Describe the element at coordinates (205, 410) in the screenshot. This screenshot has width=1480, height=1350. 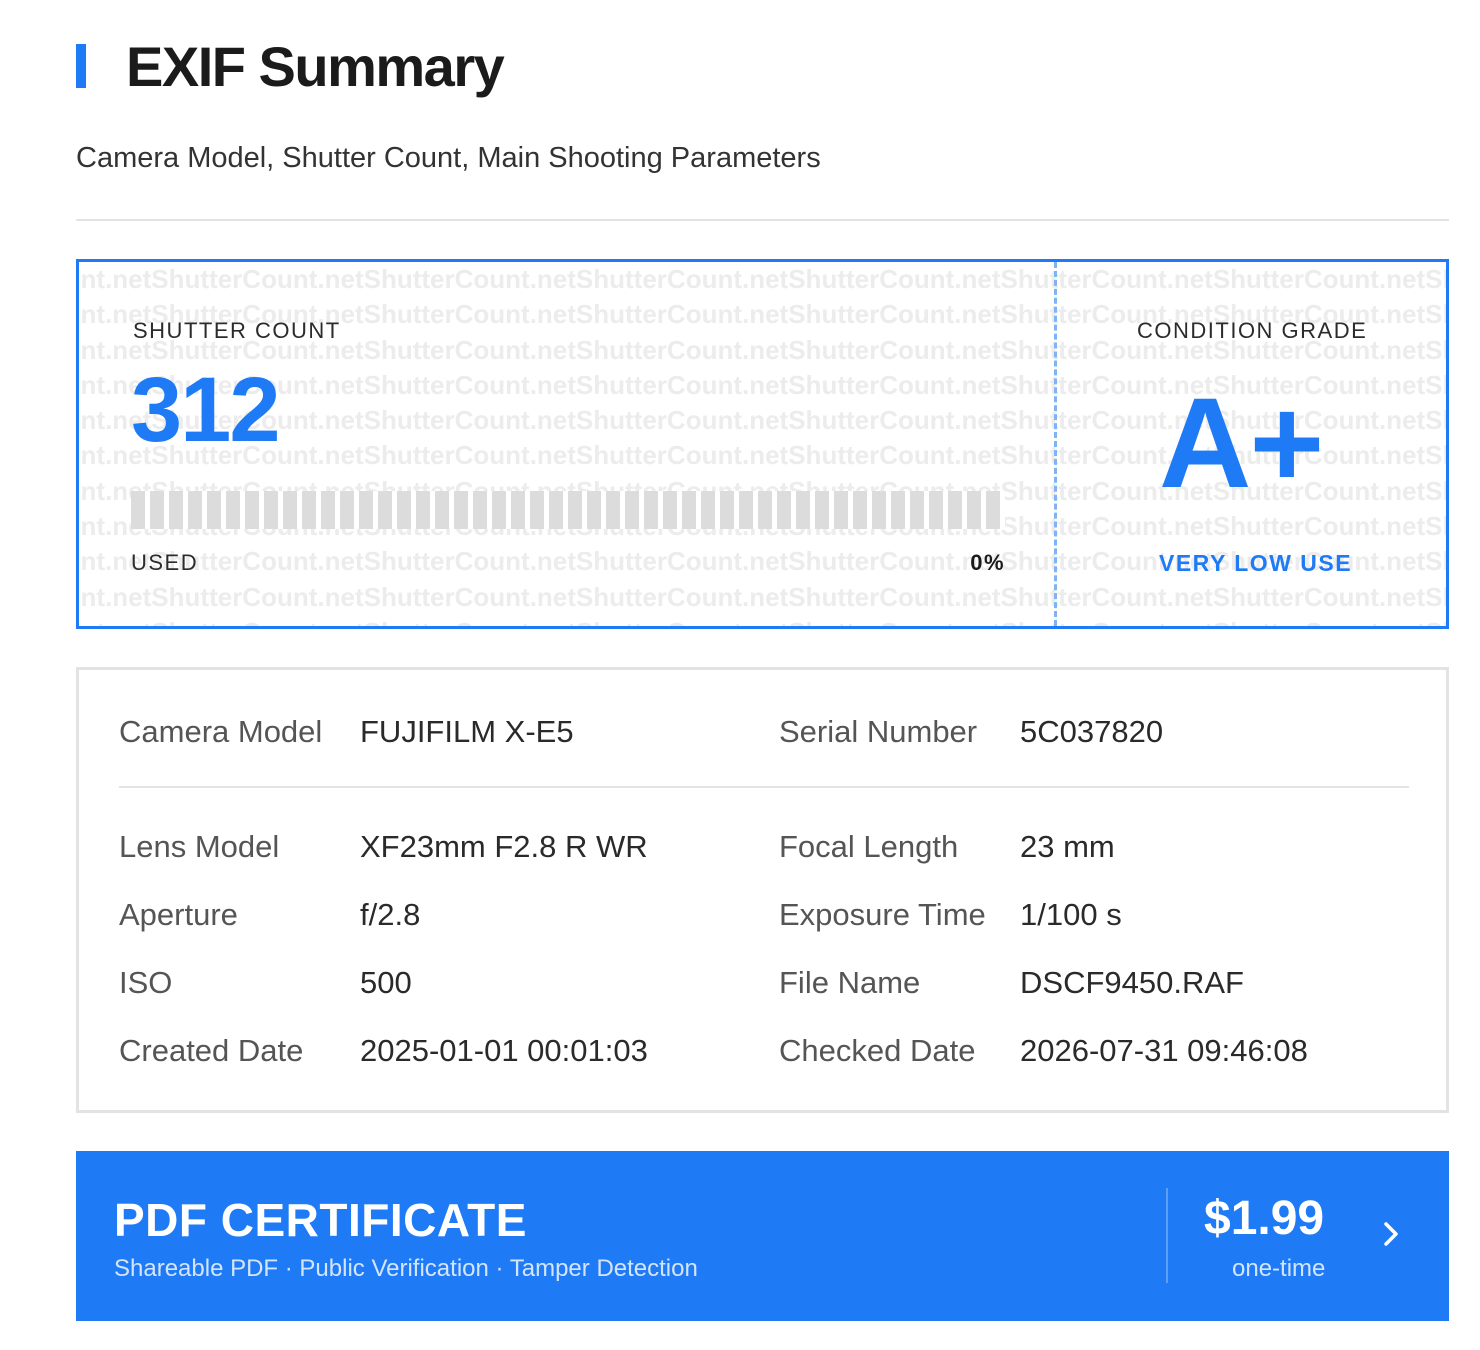
I see `shutter-count-value: 312` at that location.